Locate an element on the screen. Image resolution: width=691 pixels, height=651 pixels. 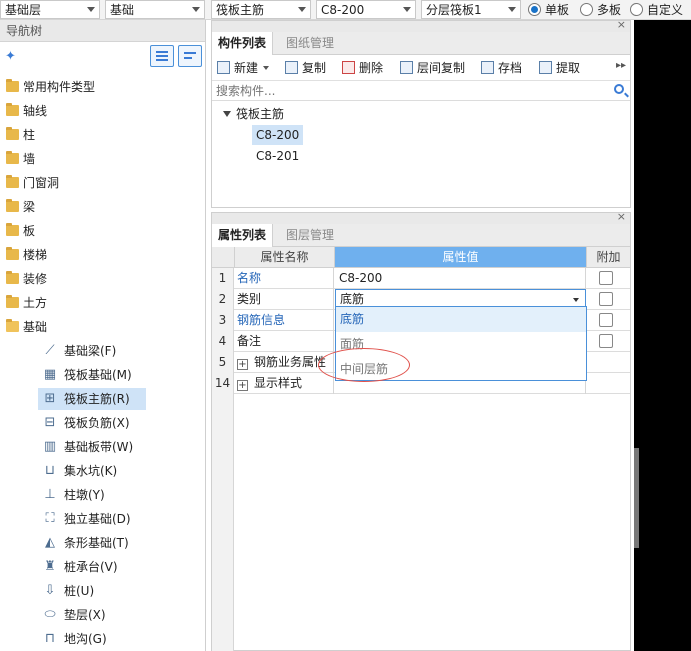
nav-category-slab: 板 is located at coordinates (102, 231).